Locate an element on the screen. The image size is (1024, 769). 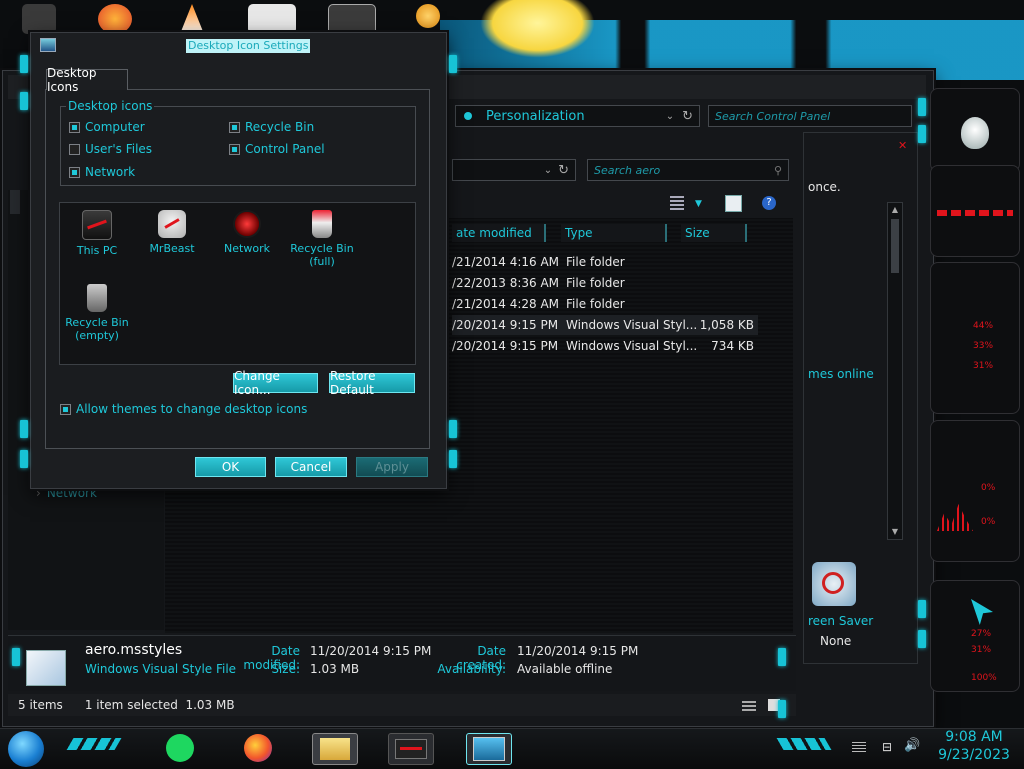
preview-pane-icon is located at coordinates (733, 203).